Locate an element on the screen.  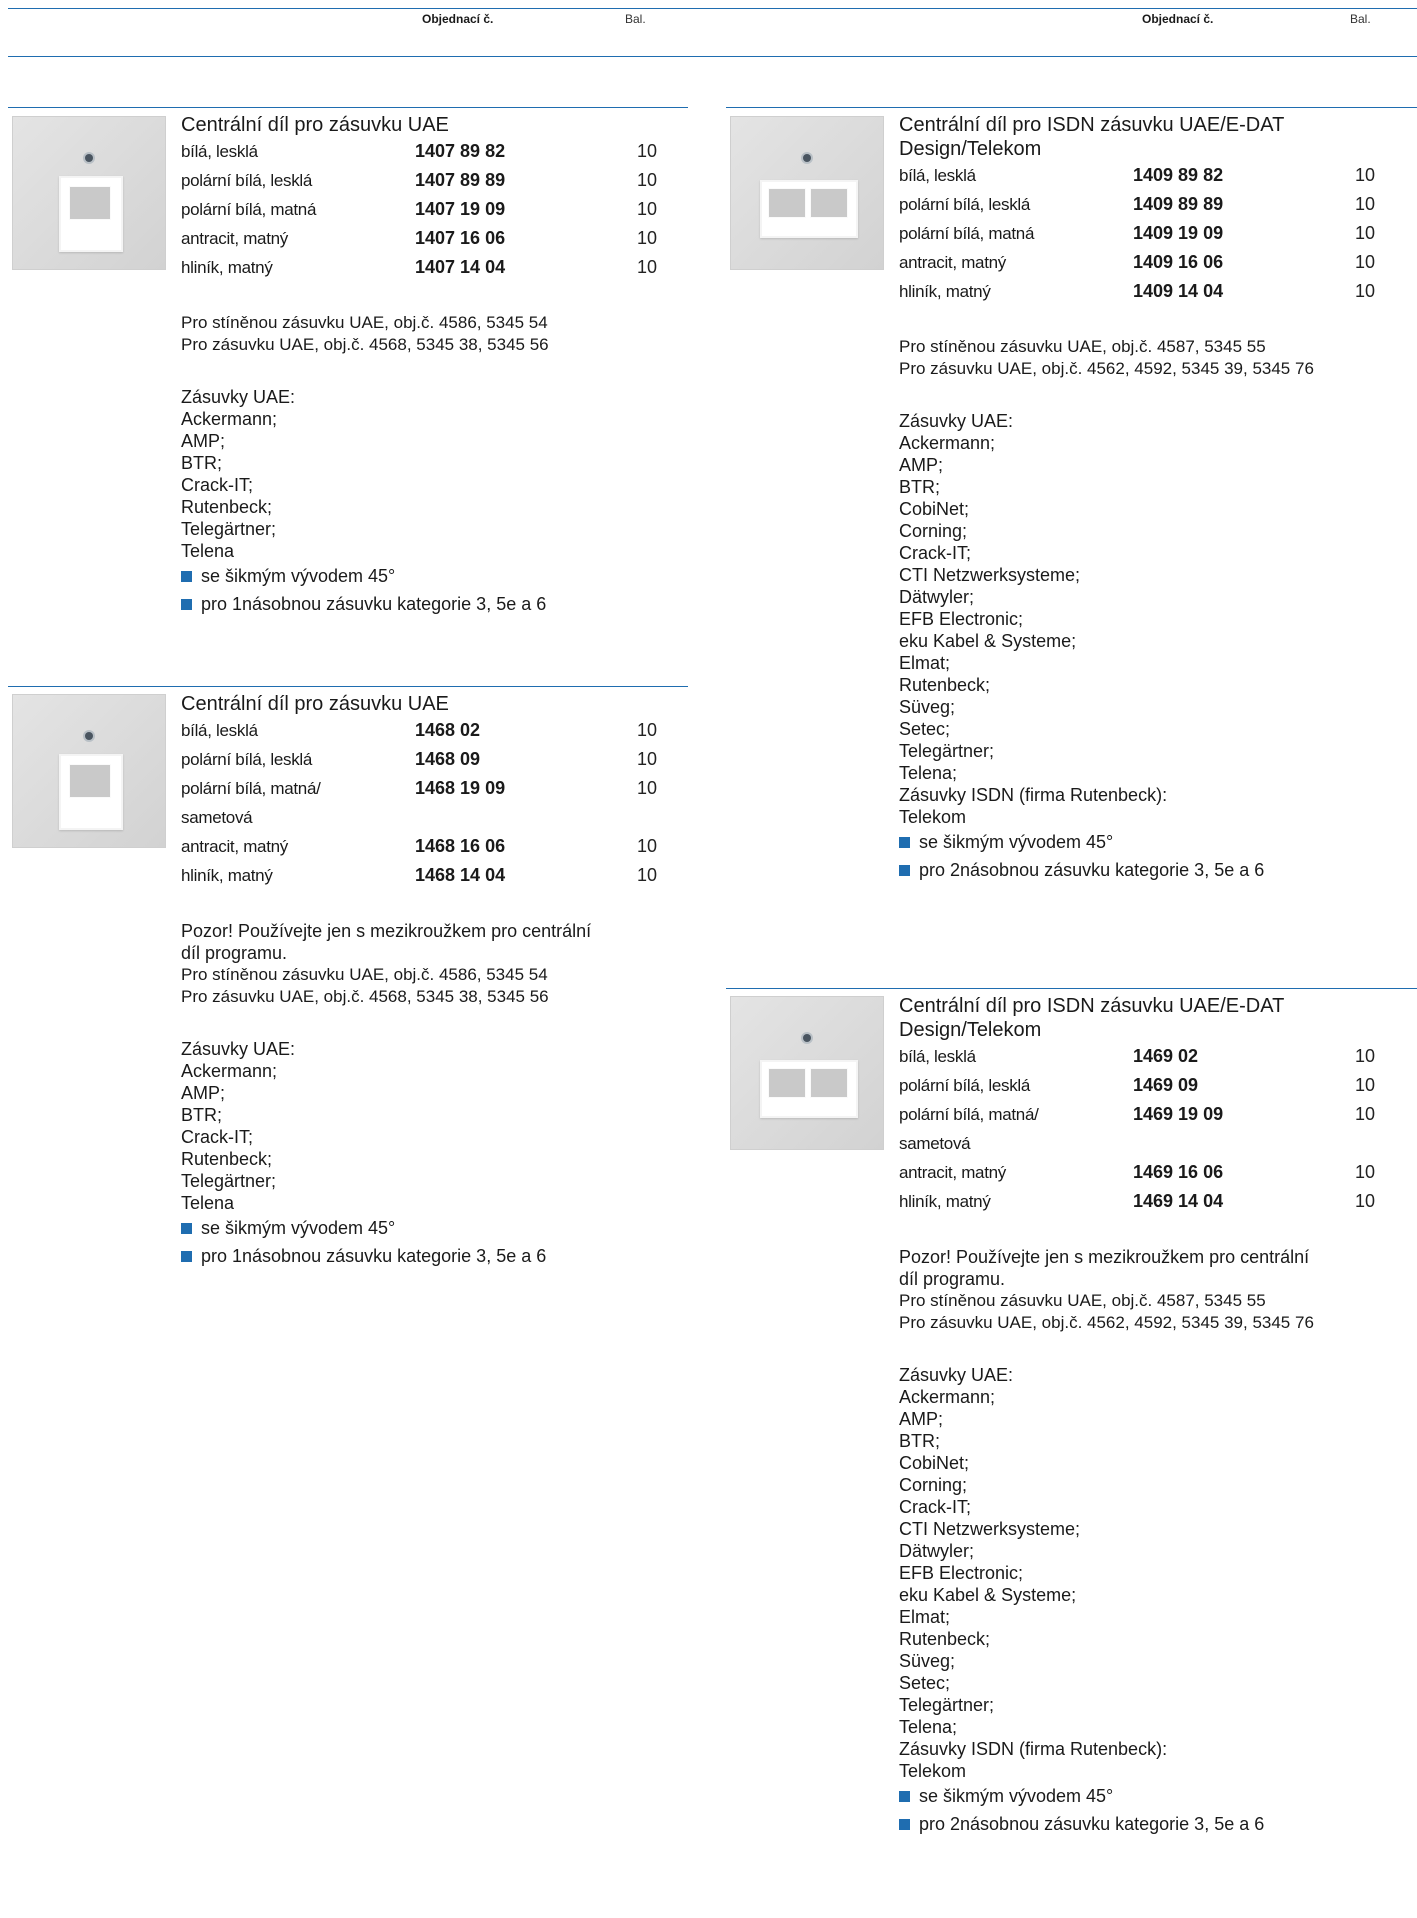
socket-maker: eku Kabel & Systeme; is located at coordinates (988, 1595).